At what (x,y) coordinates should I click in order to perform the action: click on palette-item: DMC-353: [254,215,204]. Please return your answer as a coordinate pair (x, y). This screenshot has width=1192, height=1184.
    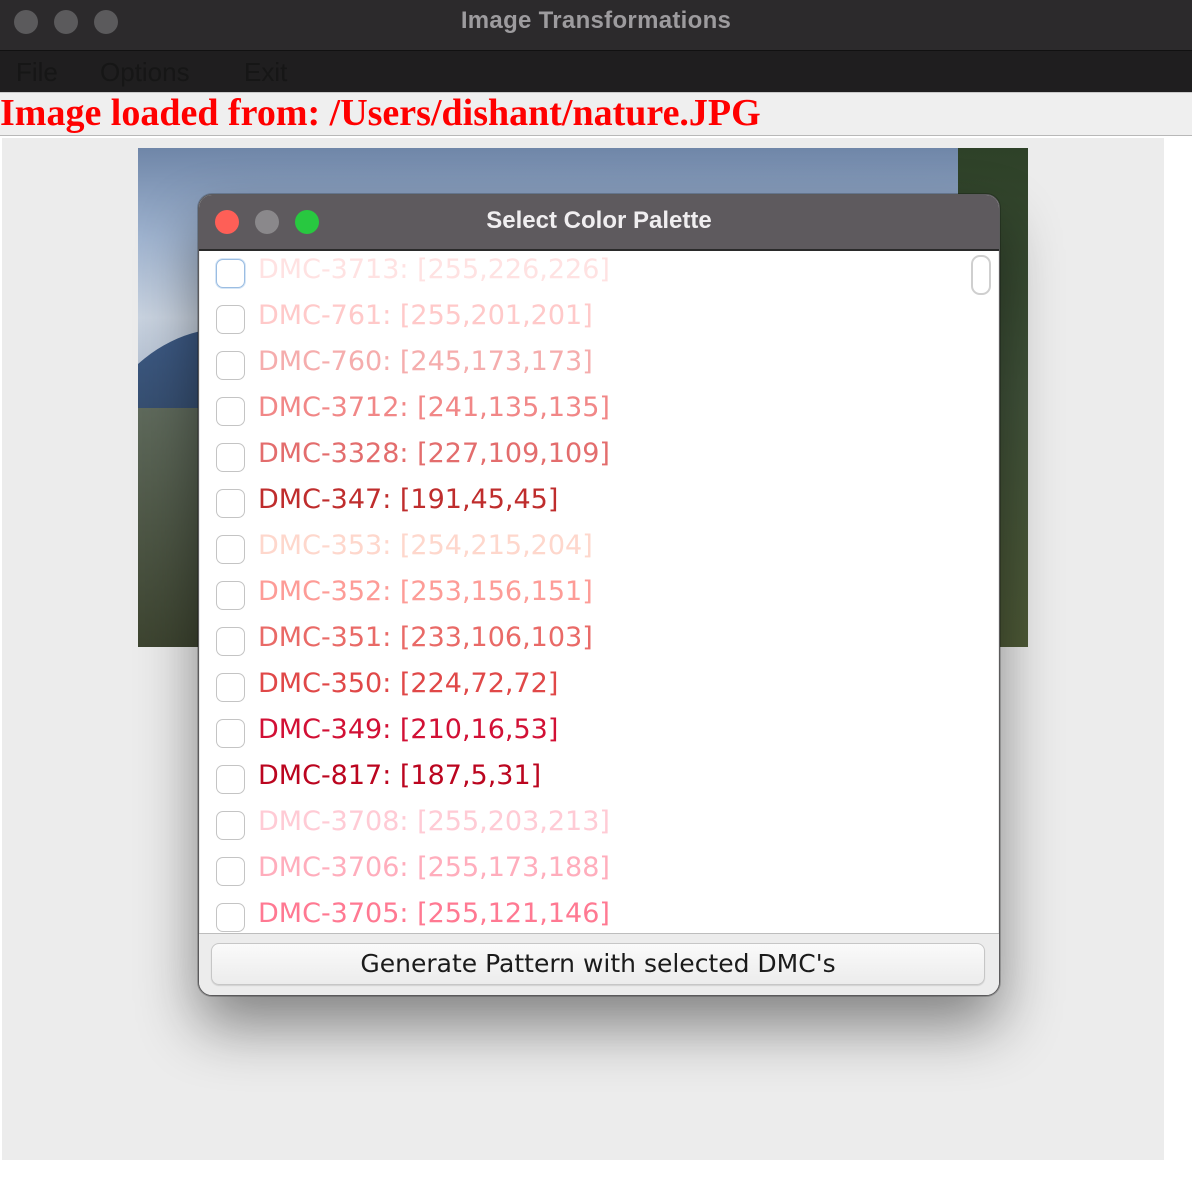
    Looking at the image, I should click on (582, 550).